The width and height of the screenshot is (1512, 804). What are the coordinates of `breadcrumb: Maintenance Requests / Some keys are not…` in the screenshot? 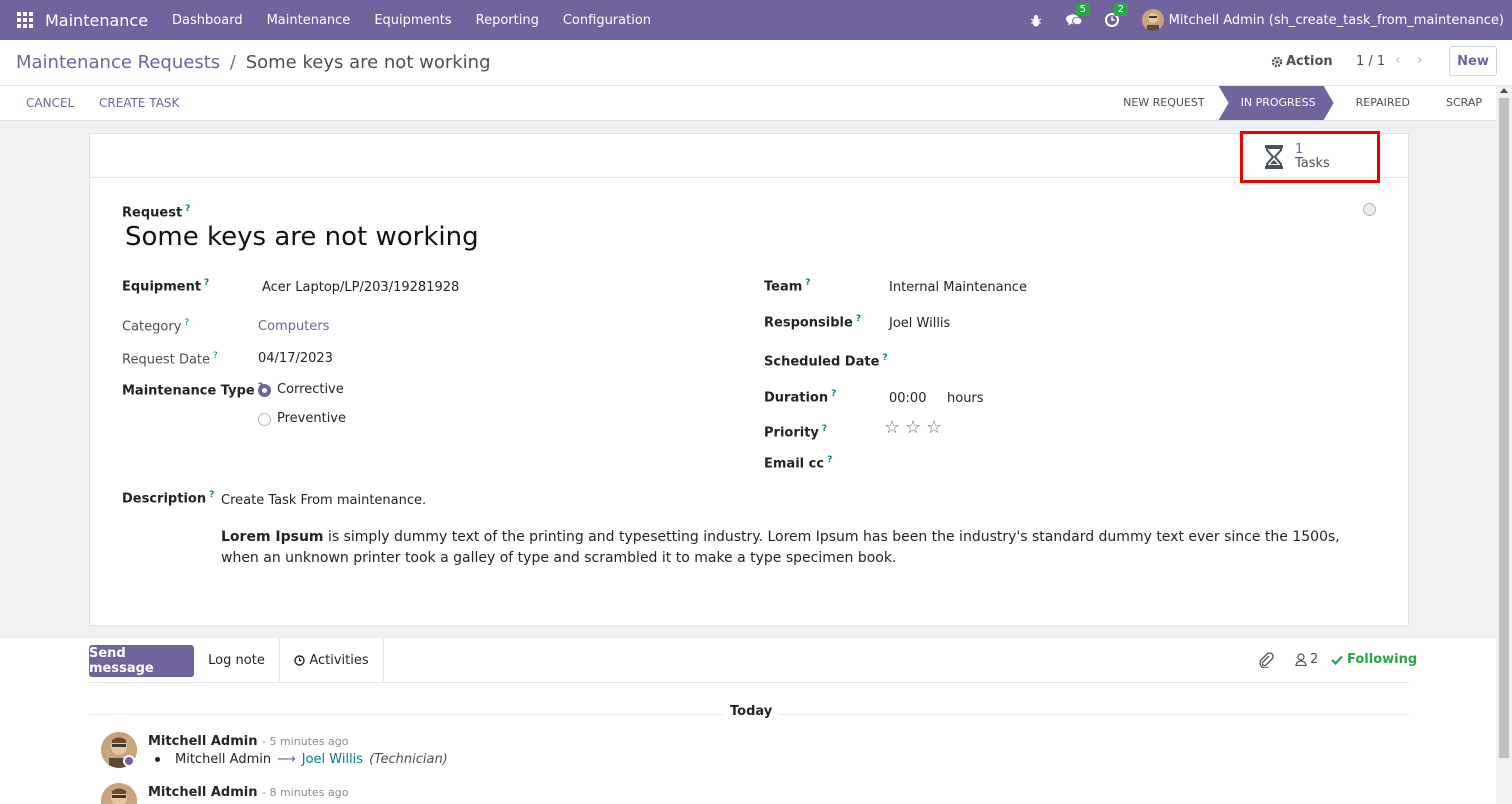 It's located at (253, 62).